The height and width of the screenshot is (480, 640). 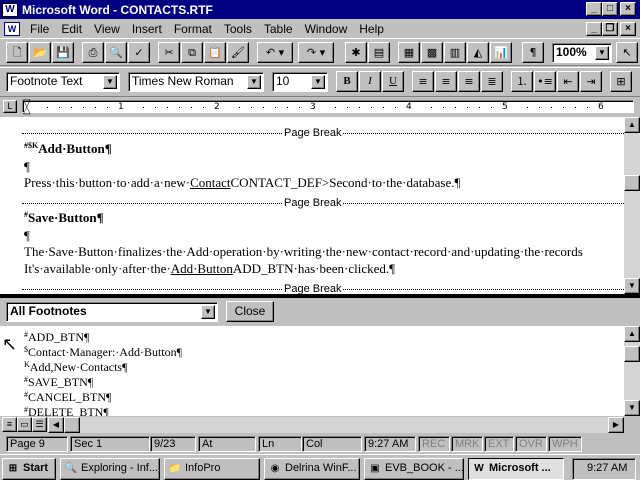 What do you see at coordinates (591, 81) in the screenshot?
I see `increase-indent-icon: ⇥` at bounding box center [591, 81].